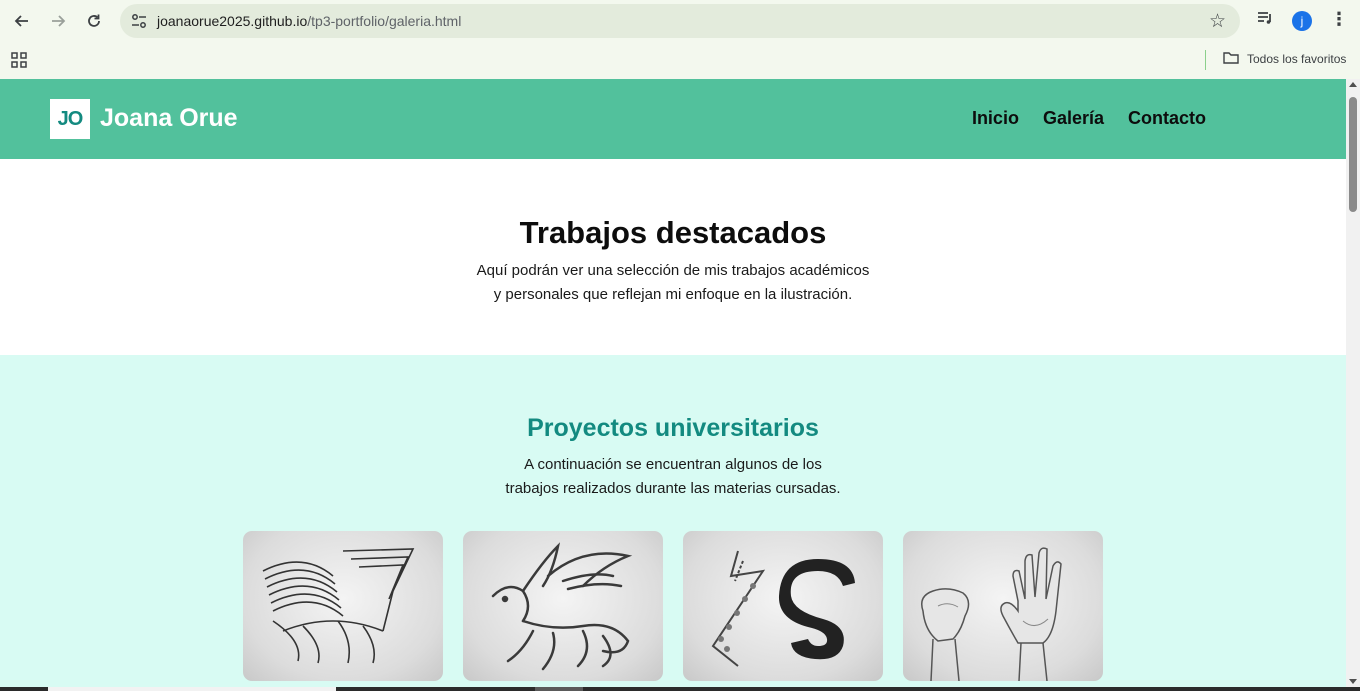 Image resolution: width=1360 pixels, height=691 pixels. Describe the element at coordinates (1353, 84) in the screenshot. I see `scroll-up-arrow-icon` at that location.